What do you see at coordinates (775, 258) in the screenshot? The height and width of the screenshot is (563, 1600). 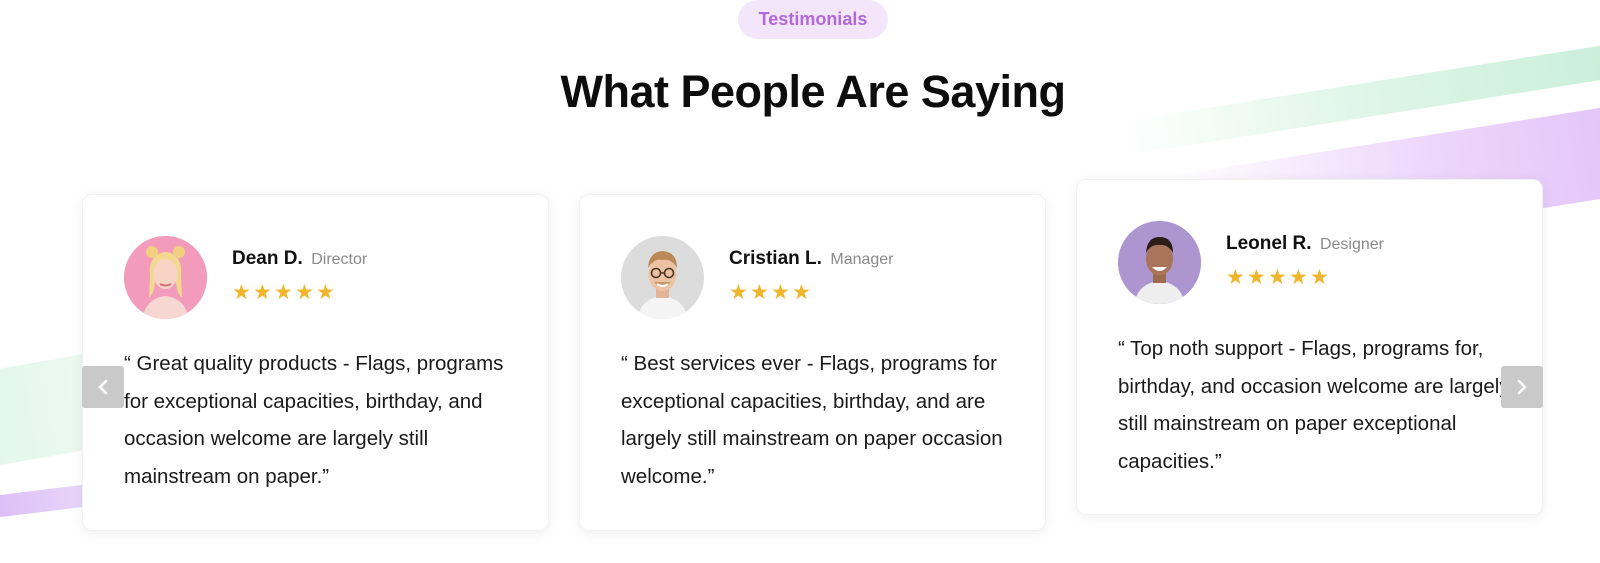 I see `reviewer-name: Cristian L.` at bounding box center [775, 258].